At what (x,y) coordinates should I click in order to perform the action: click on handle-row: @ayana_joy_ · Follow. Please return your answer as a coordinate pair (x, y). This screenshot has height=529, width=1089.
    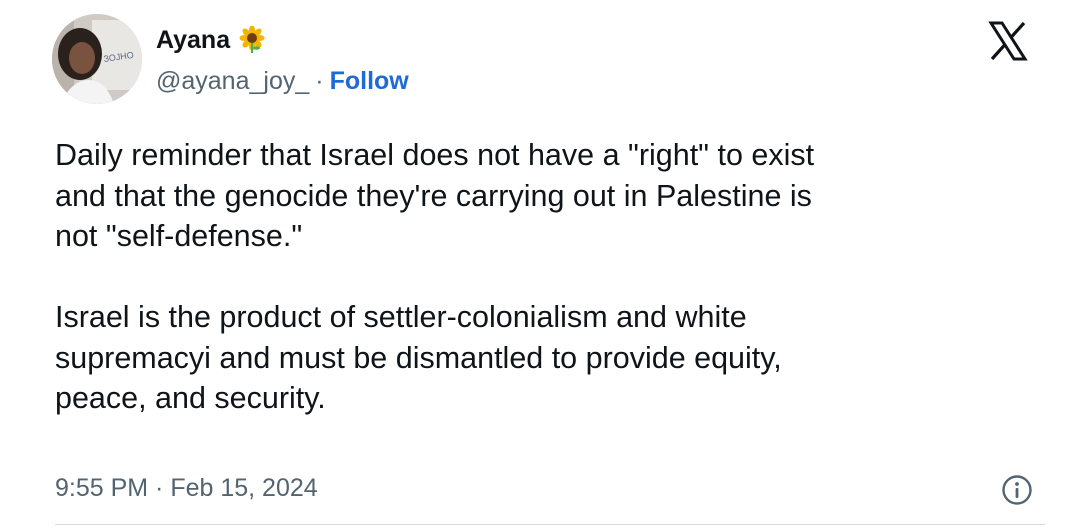
    Looking at the image, I should click on (282, 81).